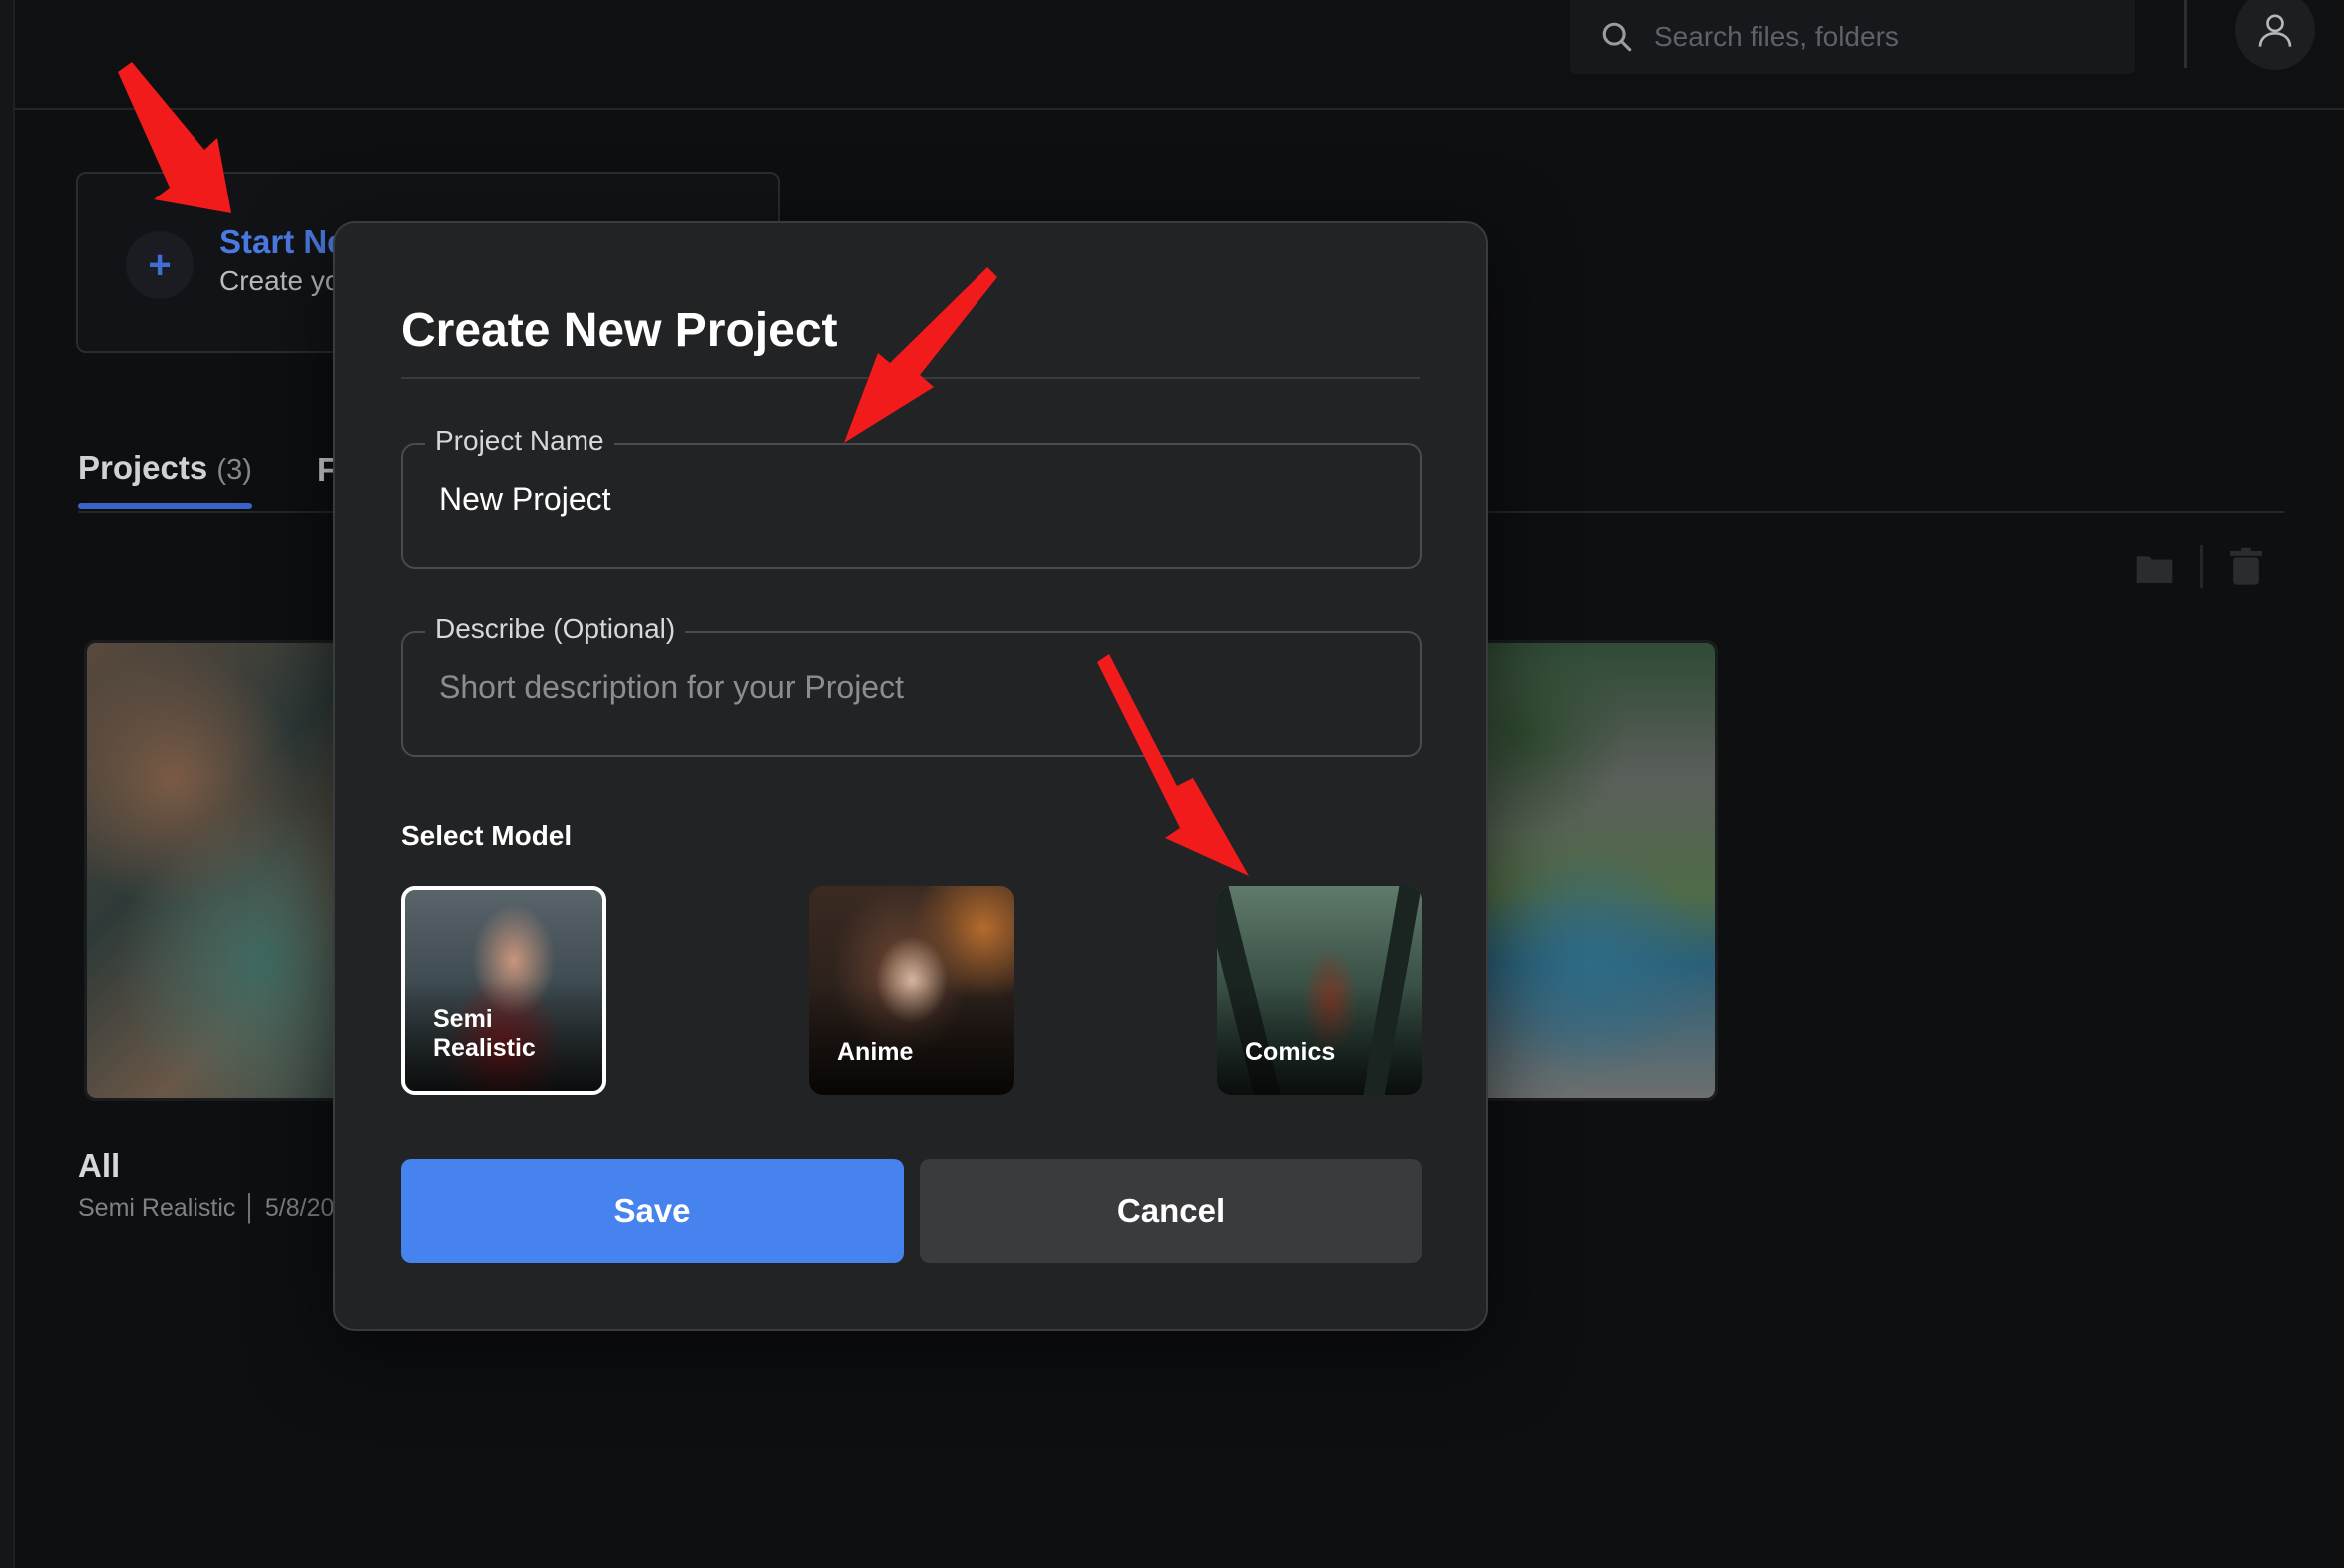  Describe the element at coordinates (555, 629) in the screenshot. I see `description-label: Describe (Optional)` at that location.